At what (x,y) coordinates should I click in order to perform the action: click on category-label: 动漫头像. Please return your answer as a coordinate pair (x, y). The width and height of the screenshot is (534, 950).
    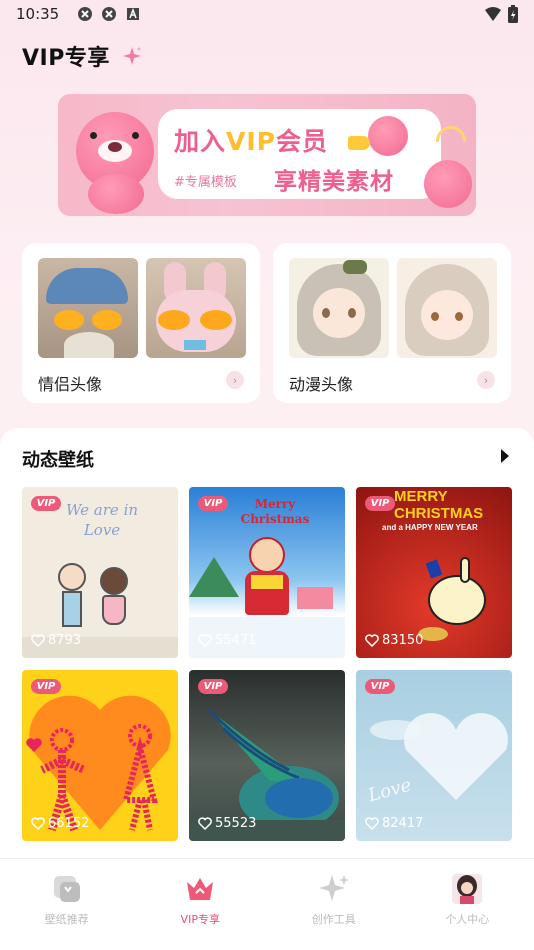
    Looking at the image, I should click on (321, 384).